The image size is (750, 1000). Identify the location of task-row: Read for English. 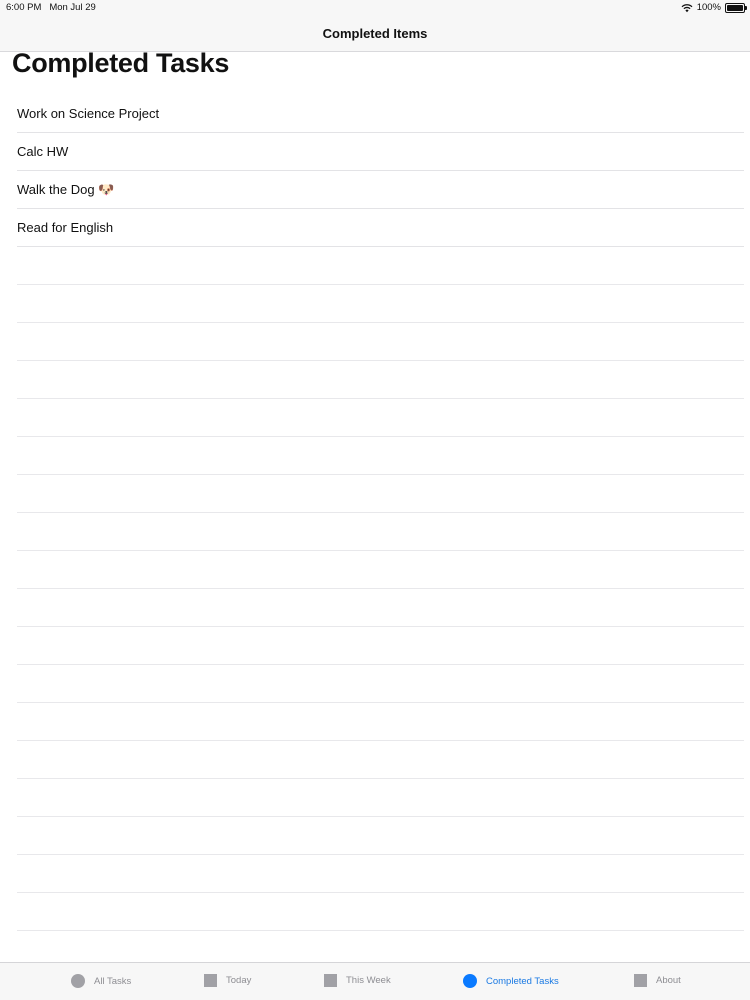
(375, 228).